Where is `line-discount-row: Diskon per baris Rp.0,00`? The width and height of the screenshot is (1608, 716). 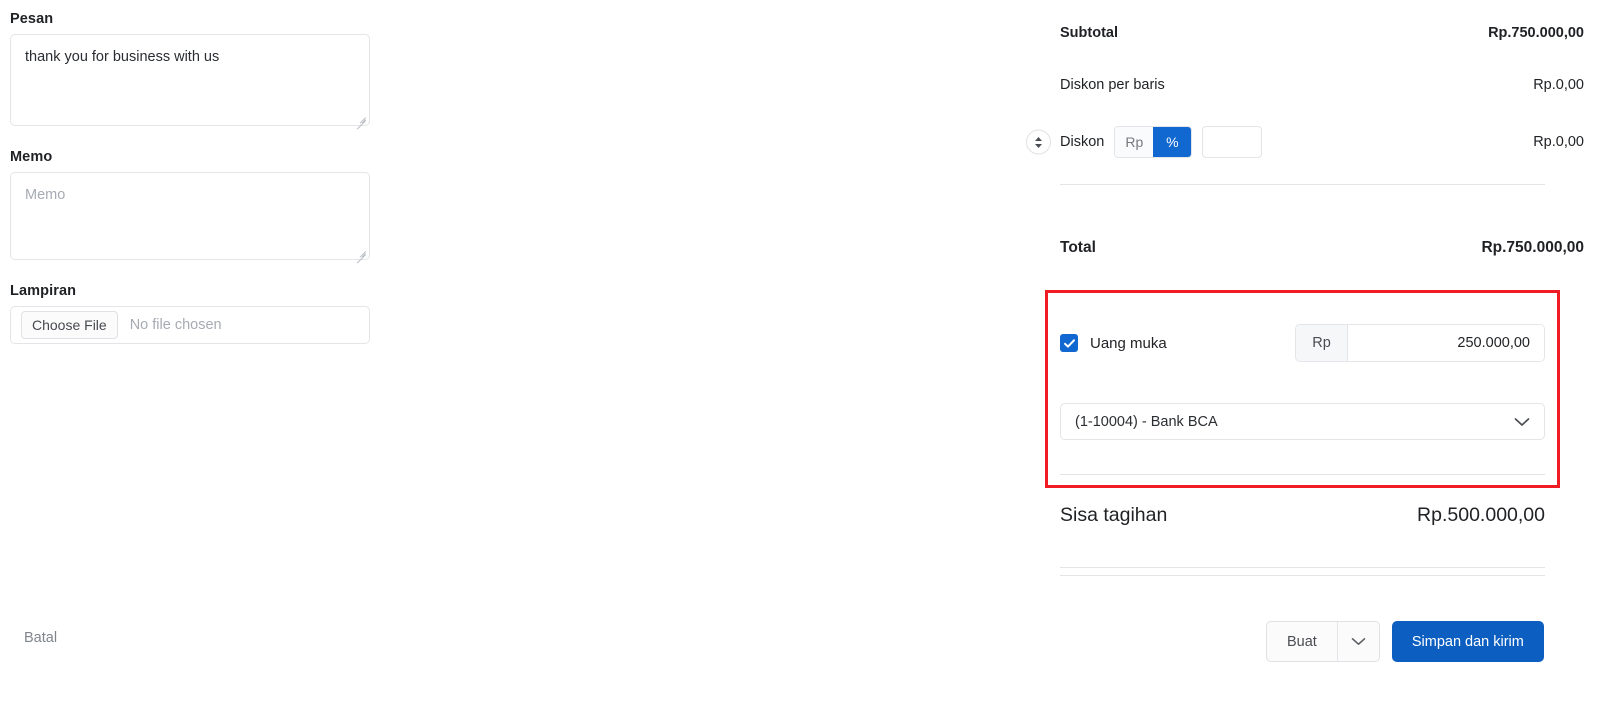
line-discount-row: Diskon per baris Rp.0,00 is located at coordinates (1320, 85).